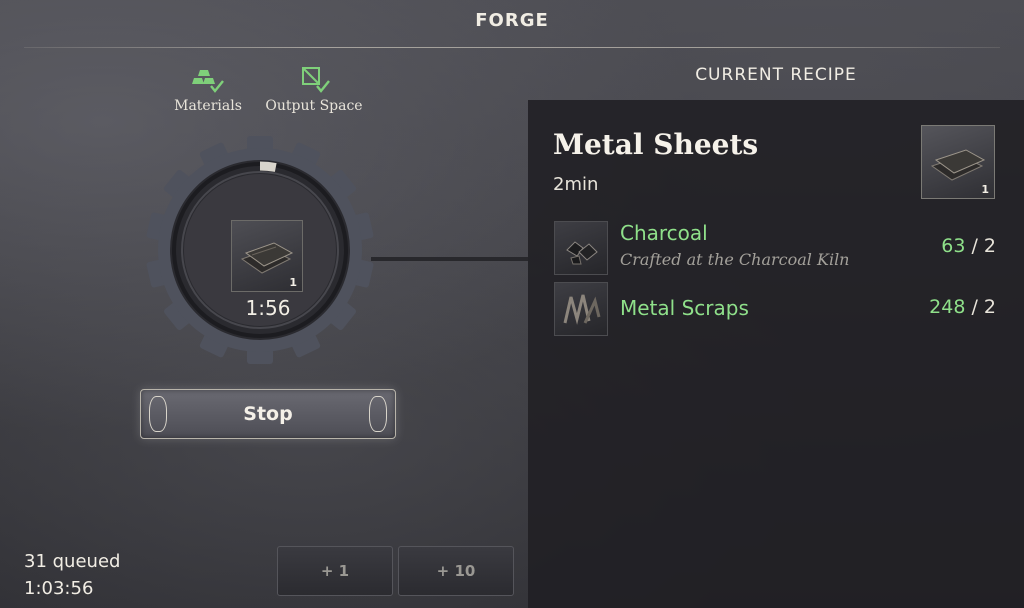  Describe the element at coordinates (958, 162) in the screenshot. I see `recipe-output-slot: 1` at that location.